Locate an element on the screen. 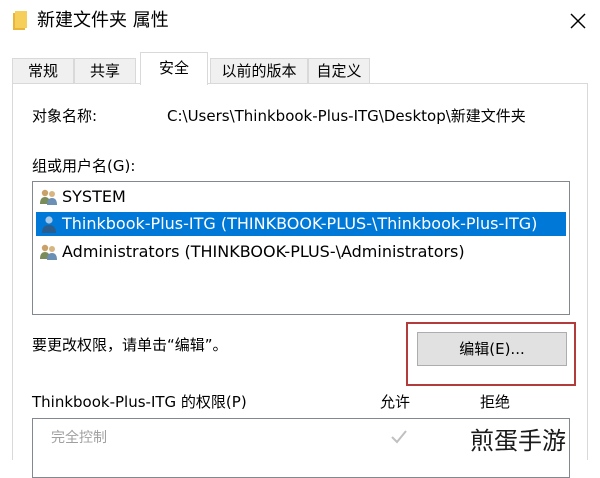 The width and height of the screenshot is (600, 478). change-permissions-text: 要更改权限，请单击“编辑”。 is located at coordinates (130, 345).